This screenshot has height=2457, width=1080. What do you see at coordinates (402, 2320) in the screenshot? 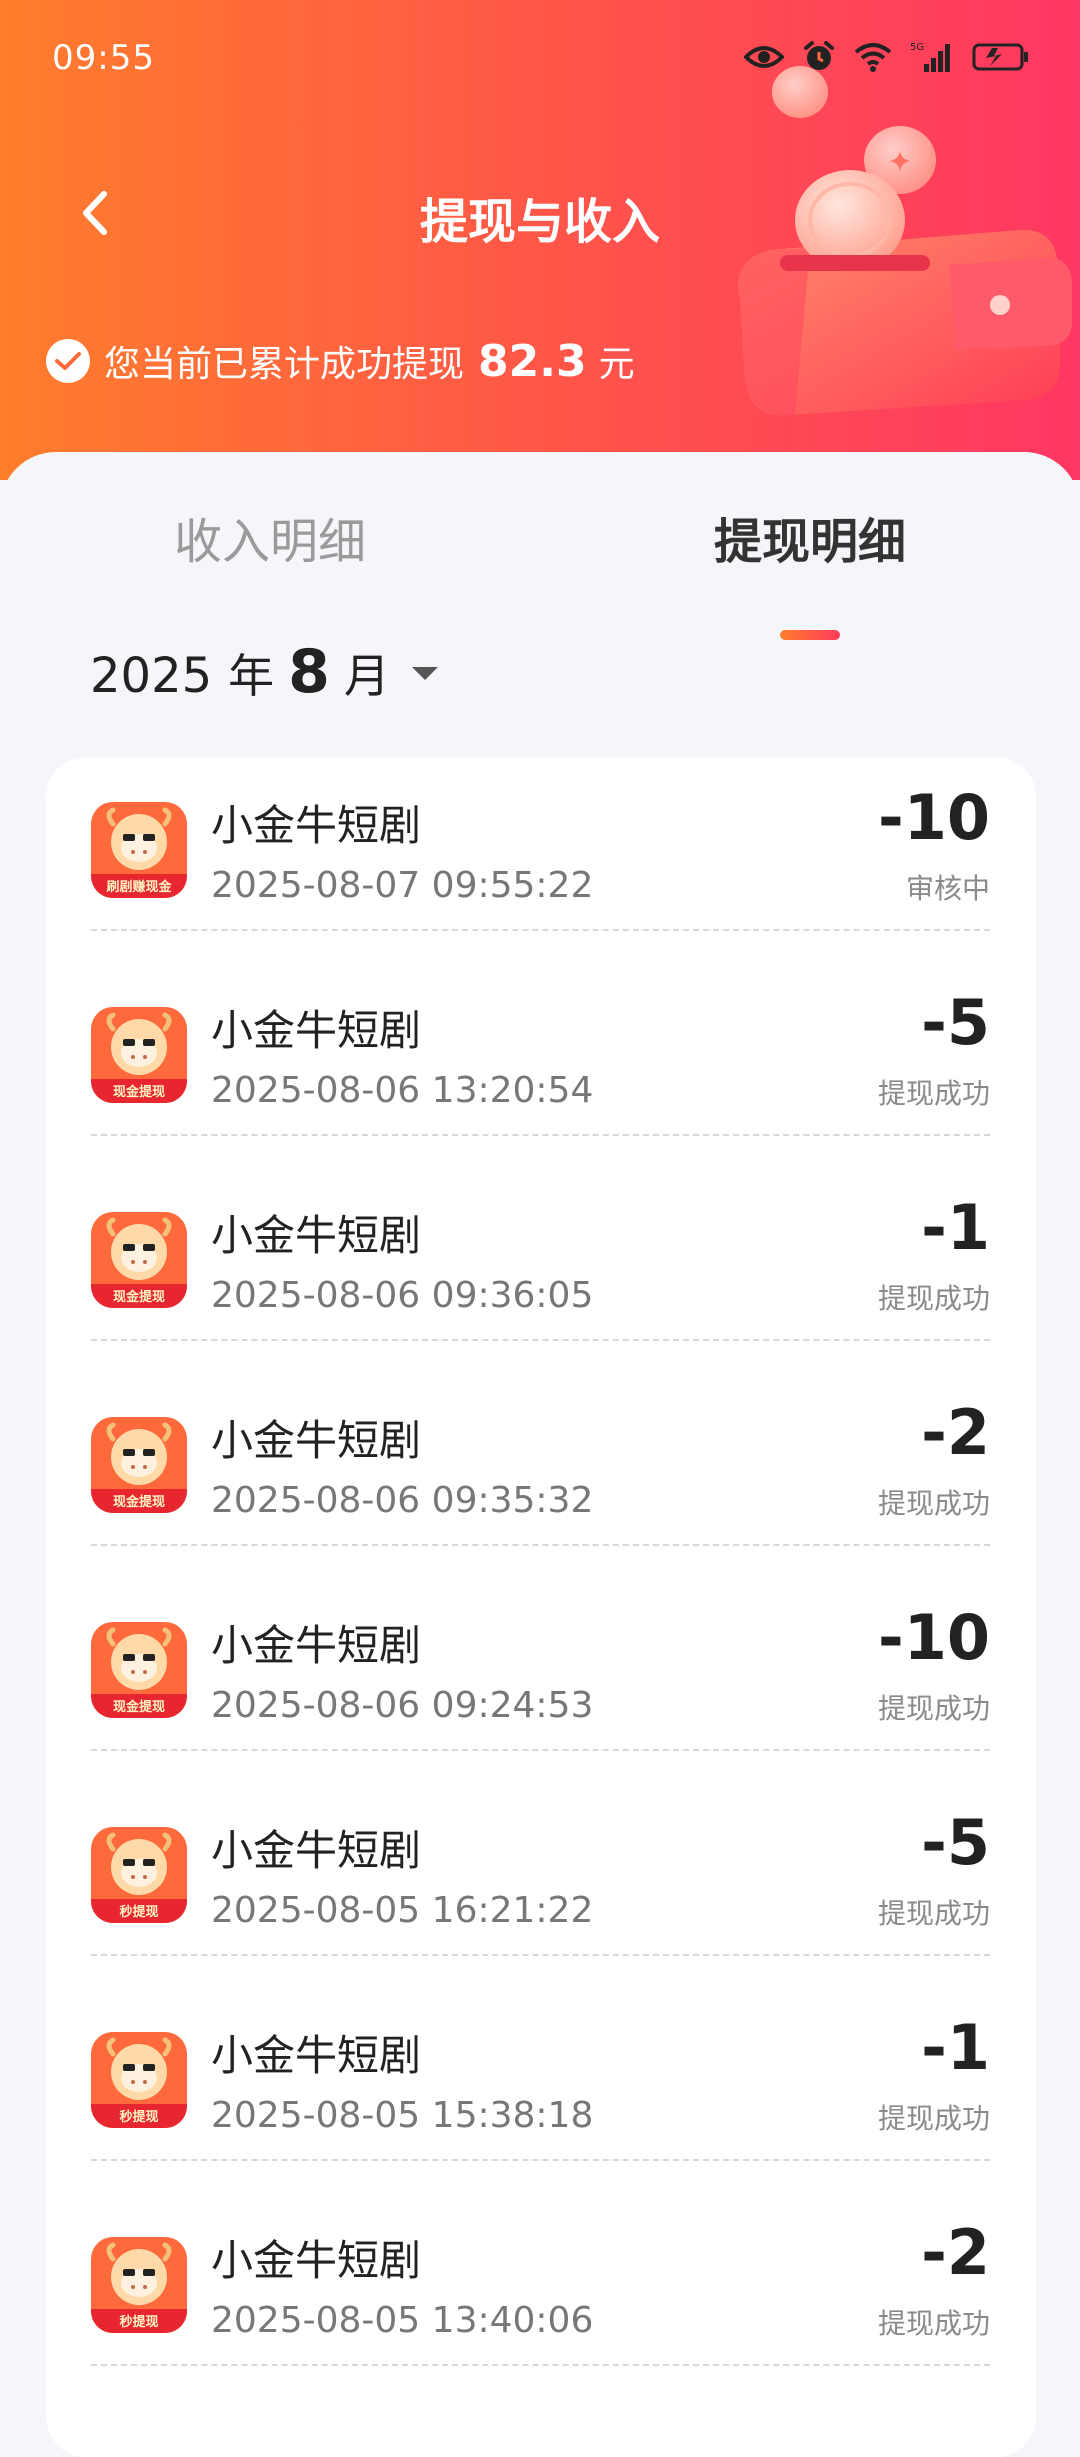
I see `record-time: 2025-08-05 13:40:06` at bounding box center [402, 2320].